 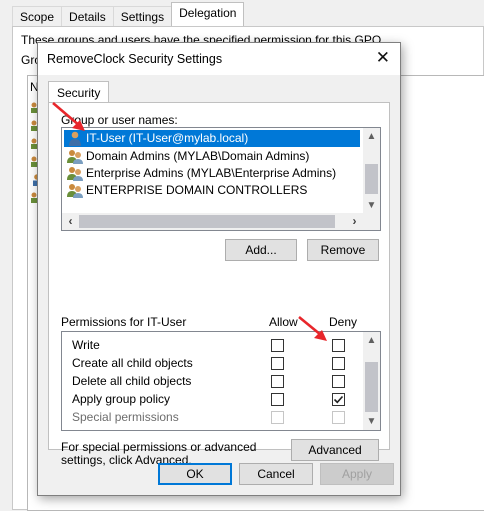 I want to click on scroll-left-icon: ‹, so click(x=70, y=221).